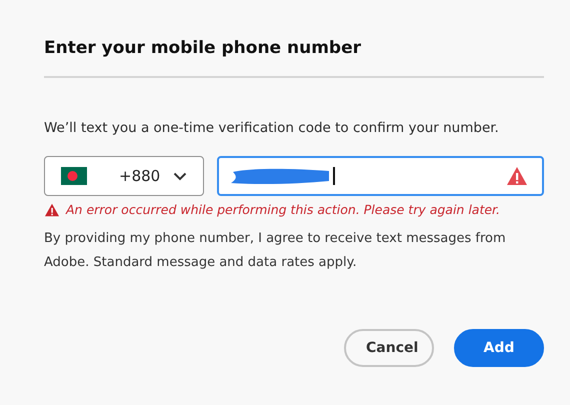 The height and width of the screenshot is (405, 570). I want to click on text-cursor, so click(334, 176).